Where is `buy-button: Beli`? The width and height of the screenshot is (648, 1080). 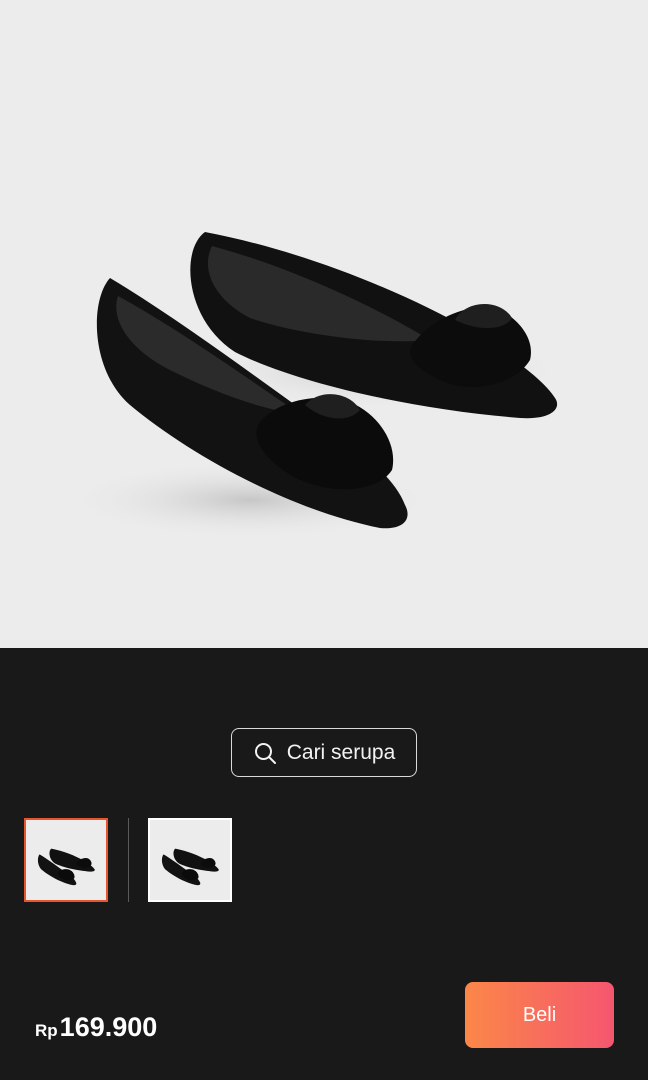
buy-button: Beli is located at coordinates (539, 1015).